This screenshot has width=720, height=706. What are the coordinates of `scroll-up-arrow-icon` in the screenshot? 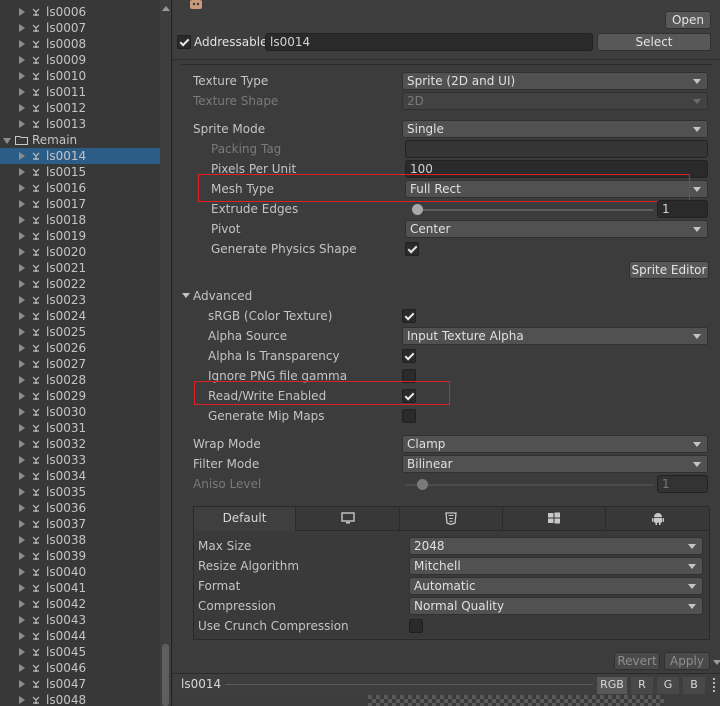 It's located at (166, 8).